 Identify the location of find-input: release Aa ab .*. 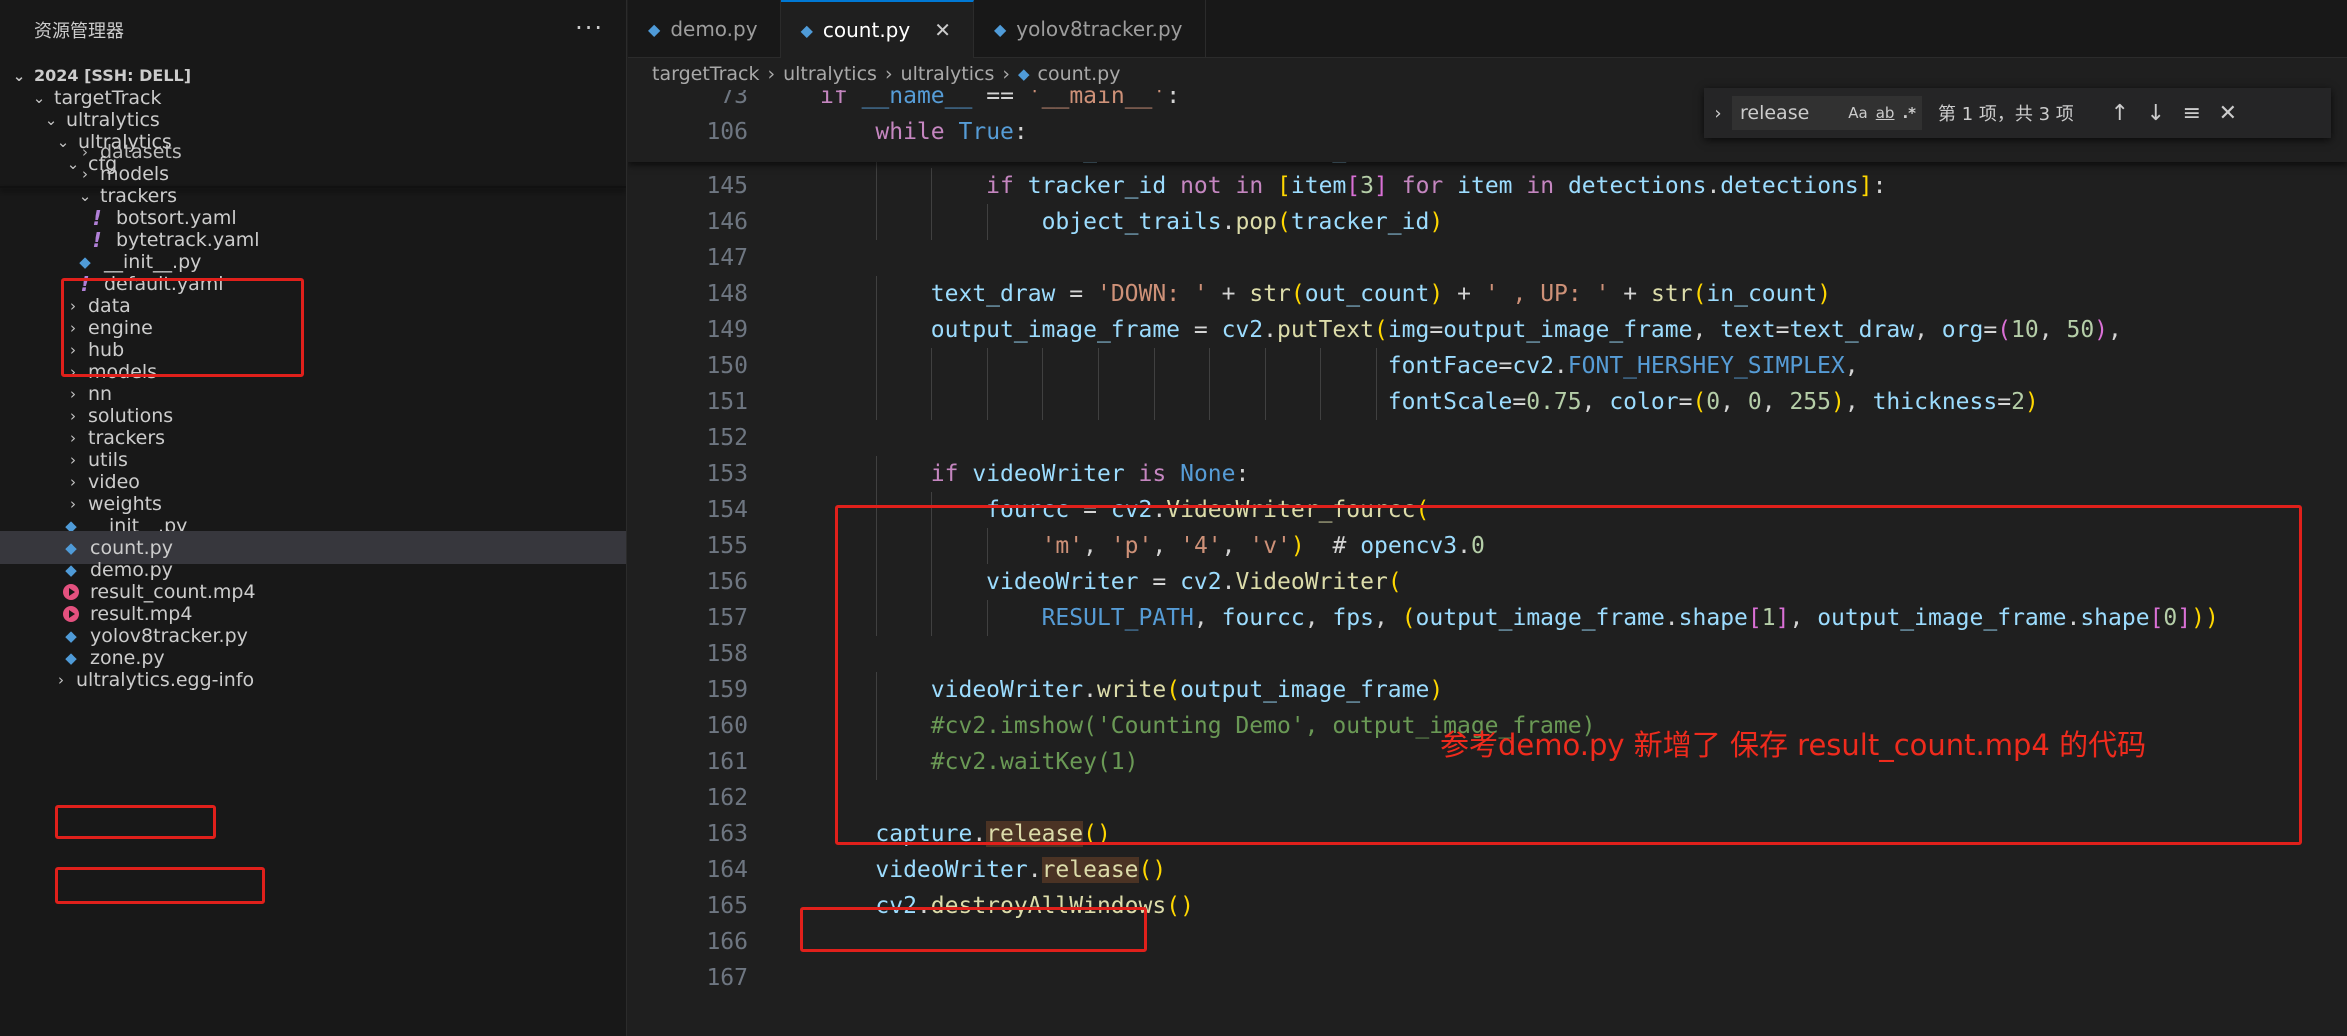
(1827, 113).